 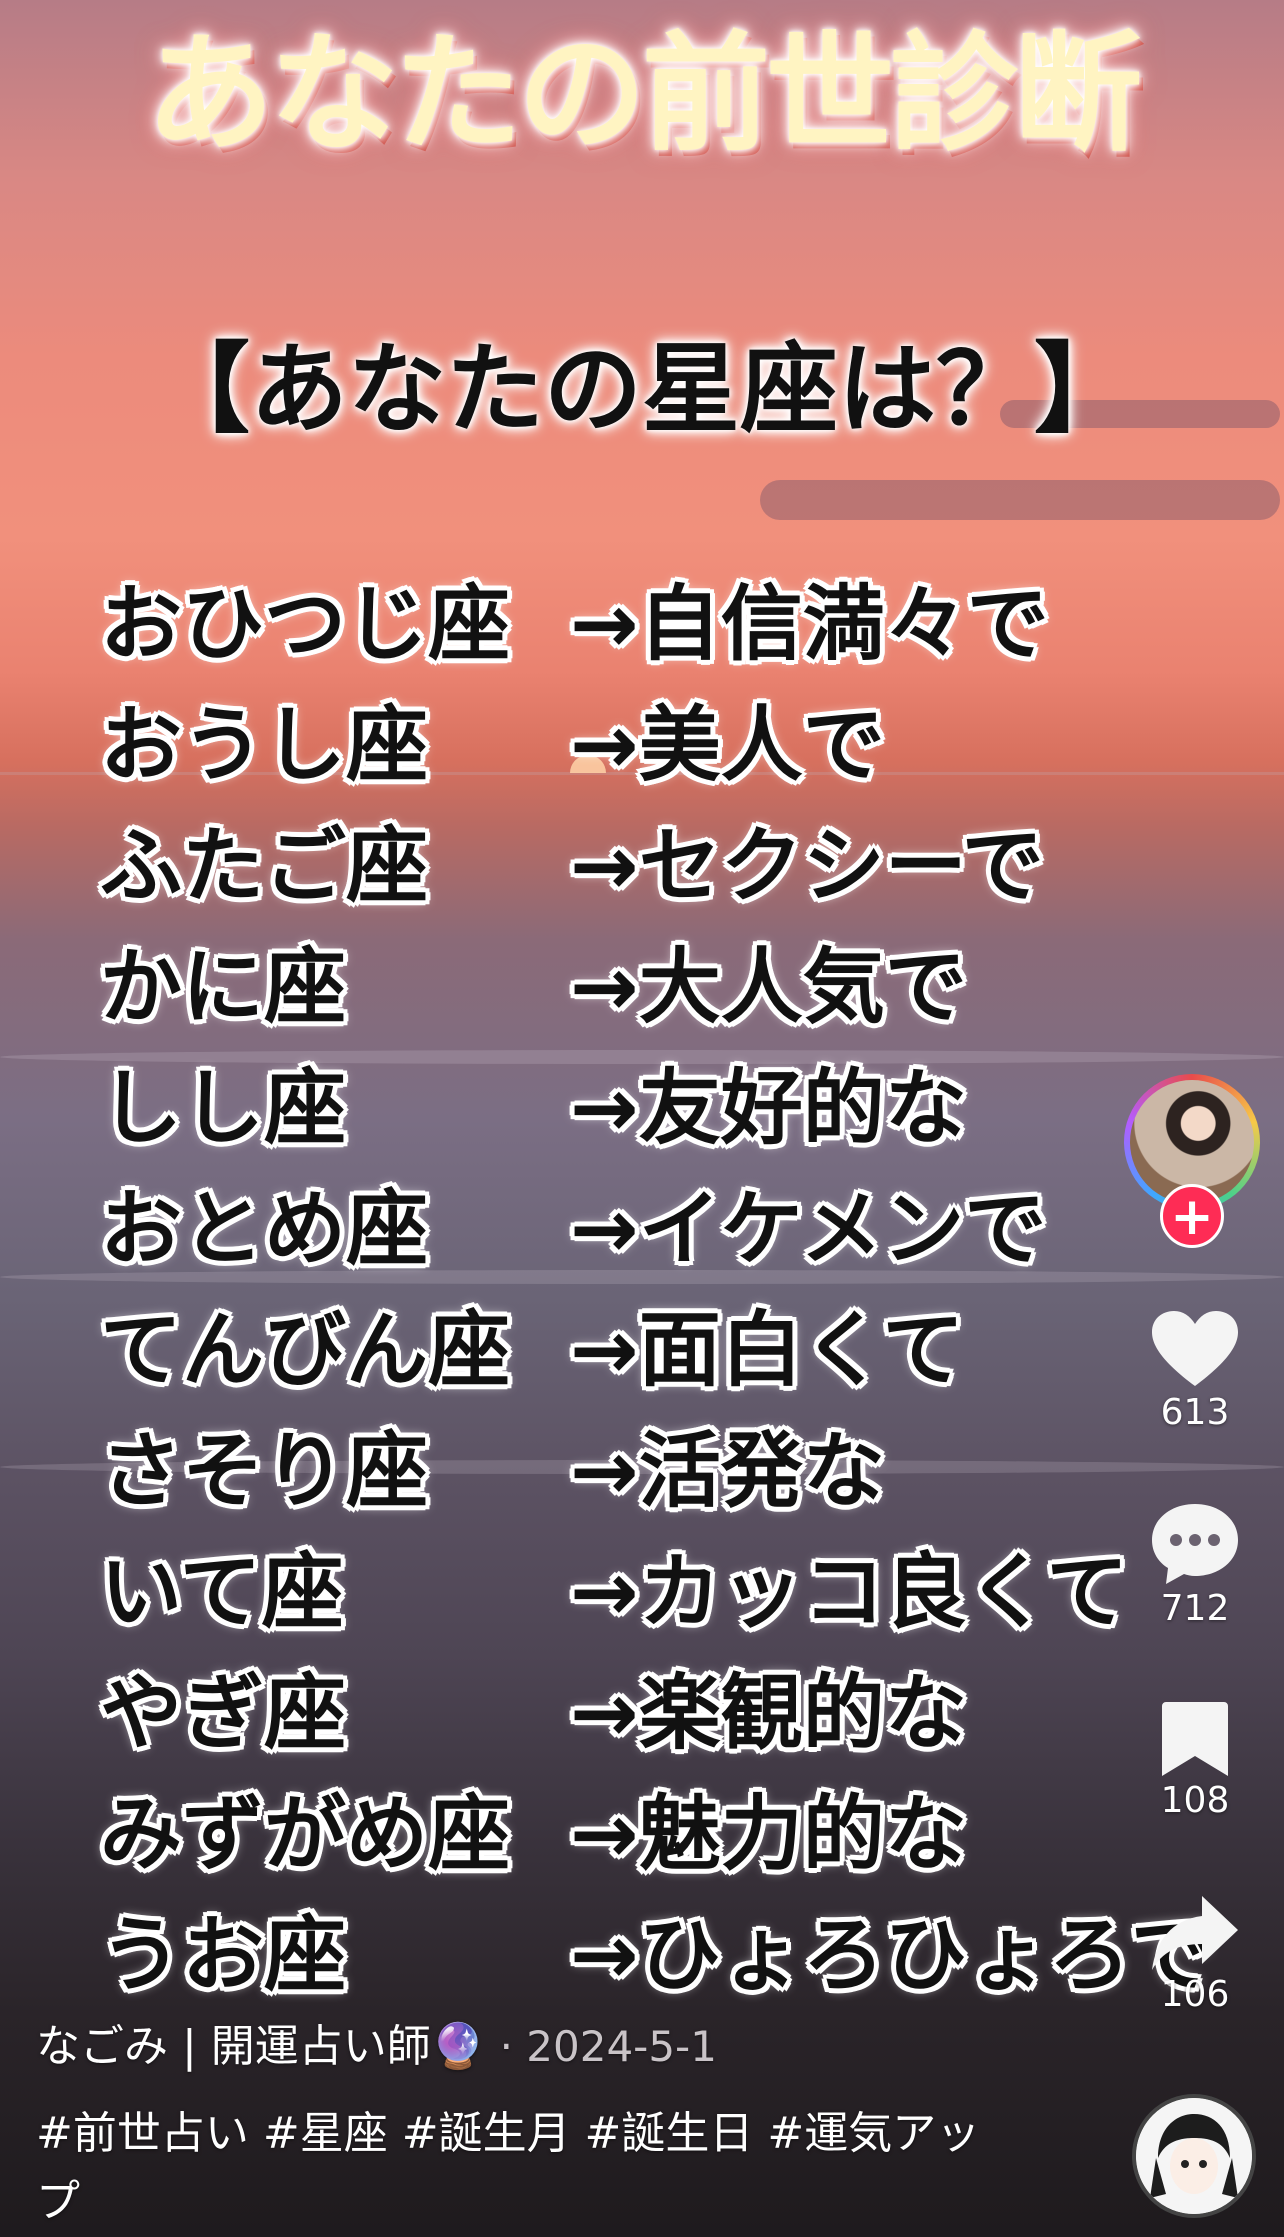 I want to click on zodiac-trait: →美人で, so click(x=727, y=745).